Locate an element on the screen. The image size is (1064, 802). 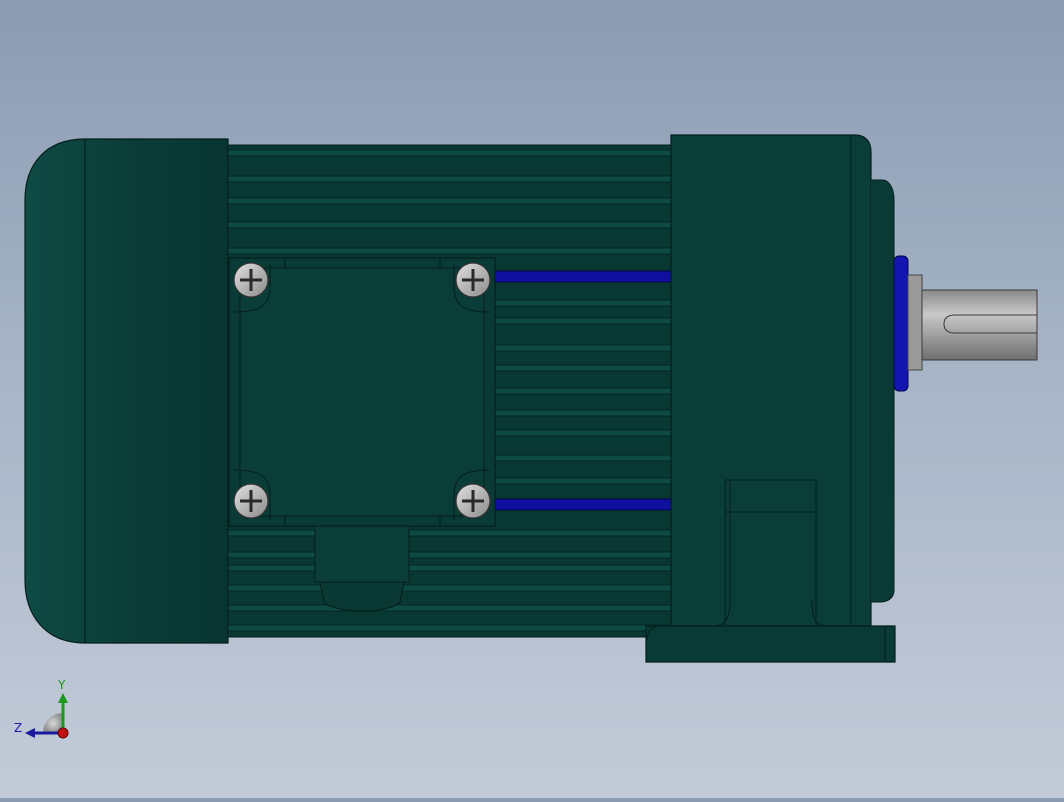
screw-bottom-right is located at coordinates (473, 501).